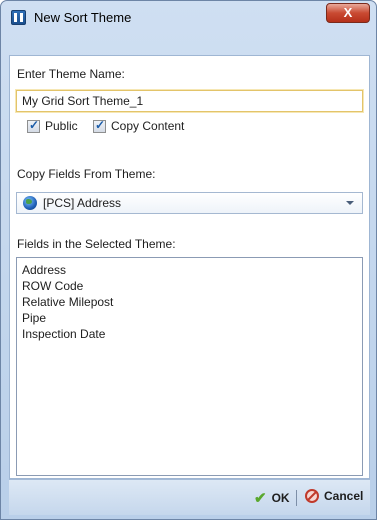 The height and width of the screenshot is (520, 377). I want to click on copy-fields-label: Copy Fields From Theme:, so click(86, 174).